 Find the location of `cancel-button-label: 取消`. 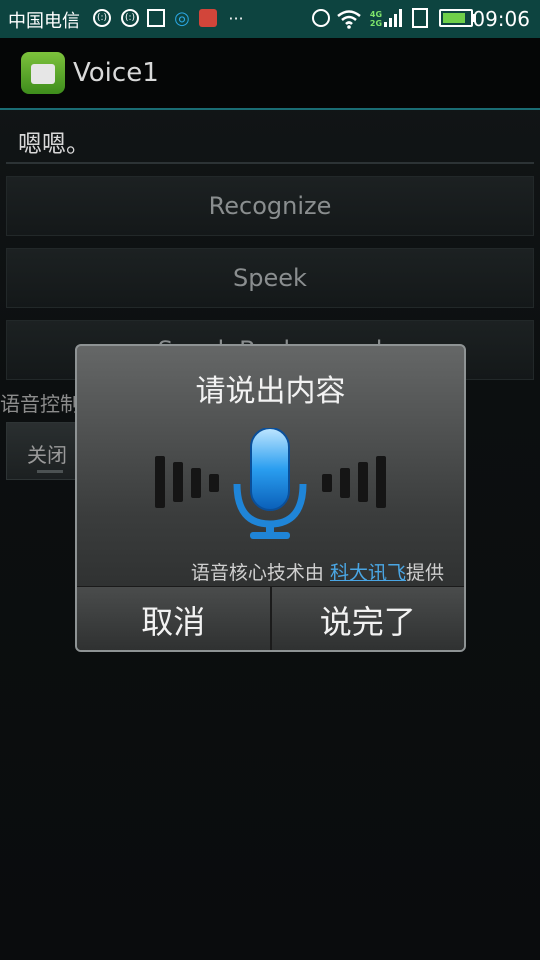

cancel-button-label: 取消 is located at coordinates (173, 622).